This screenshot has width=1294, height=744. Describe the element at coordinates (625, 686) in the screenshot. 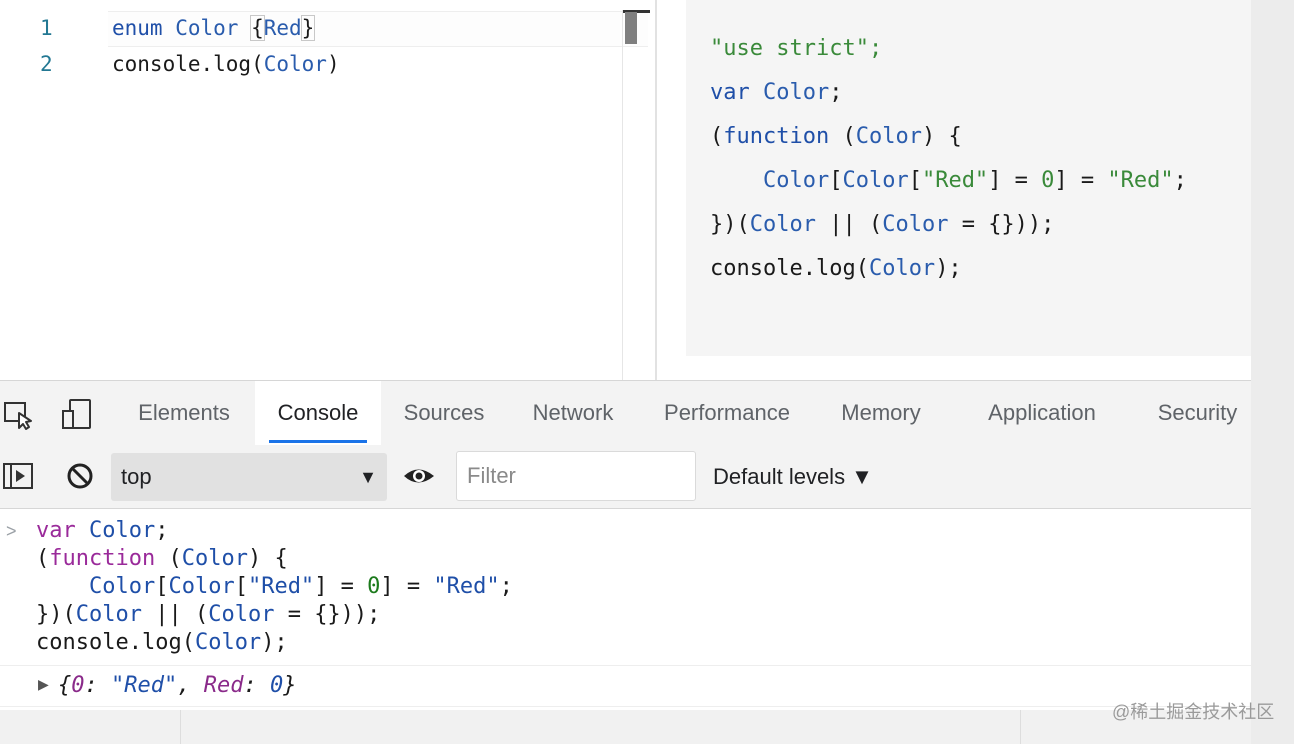

I see `console-output-entry: ▶ {0: "Red", Red: 0}` at that location.